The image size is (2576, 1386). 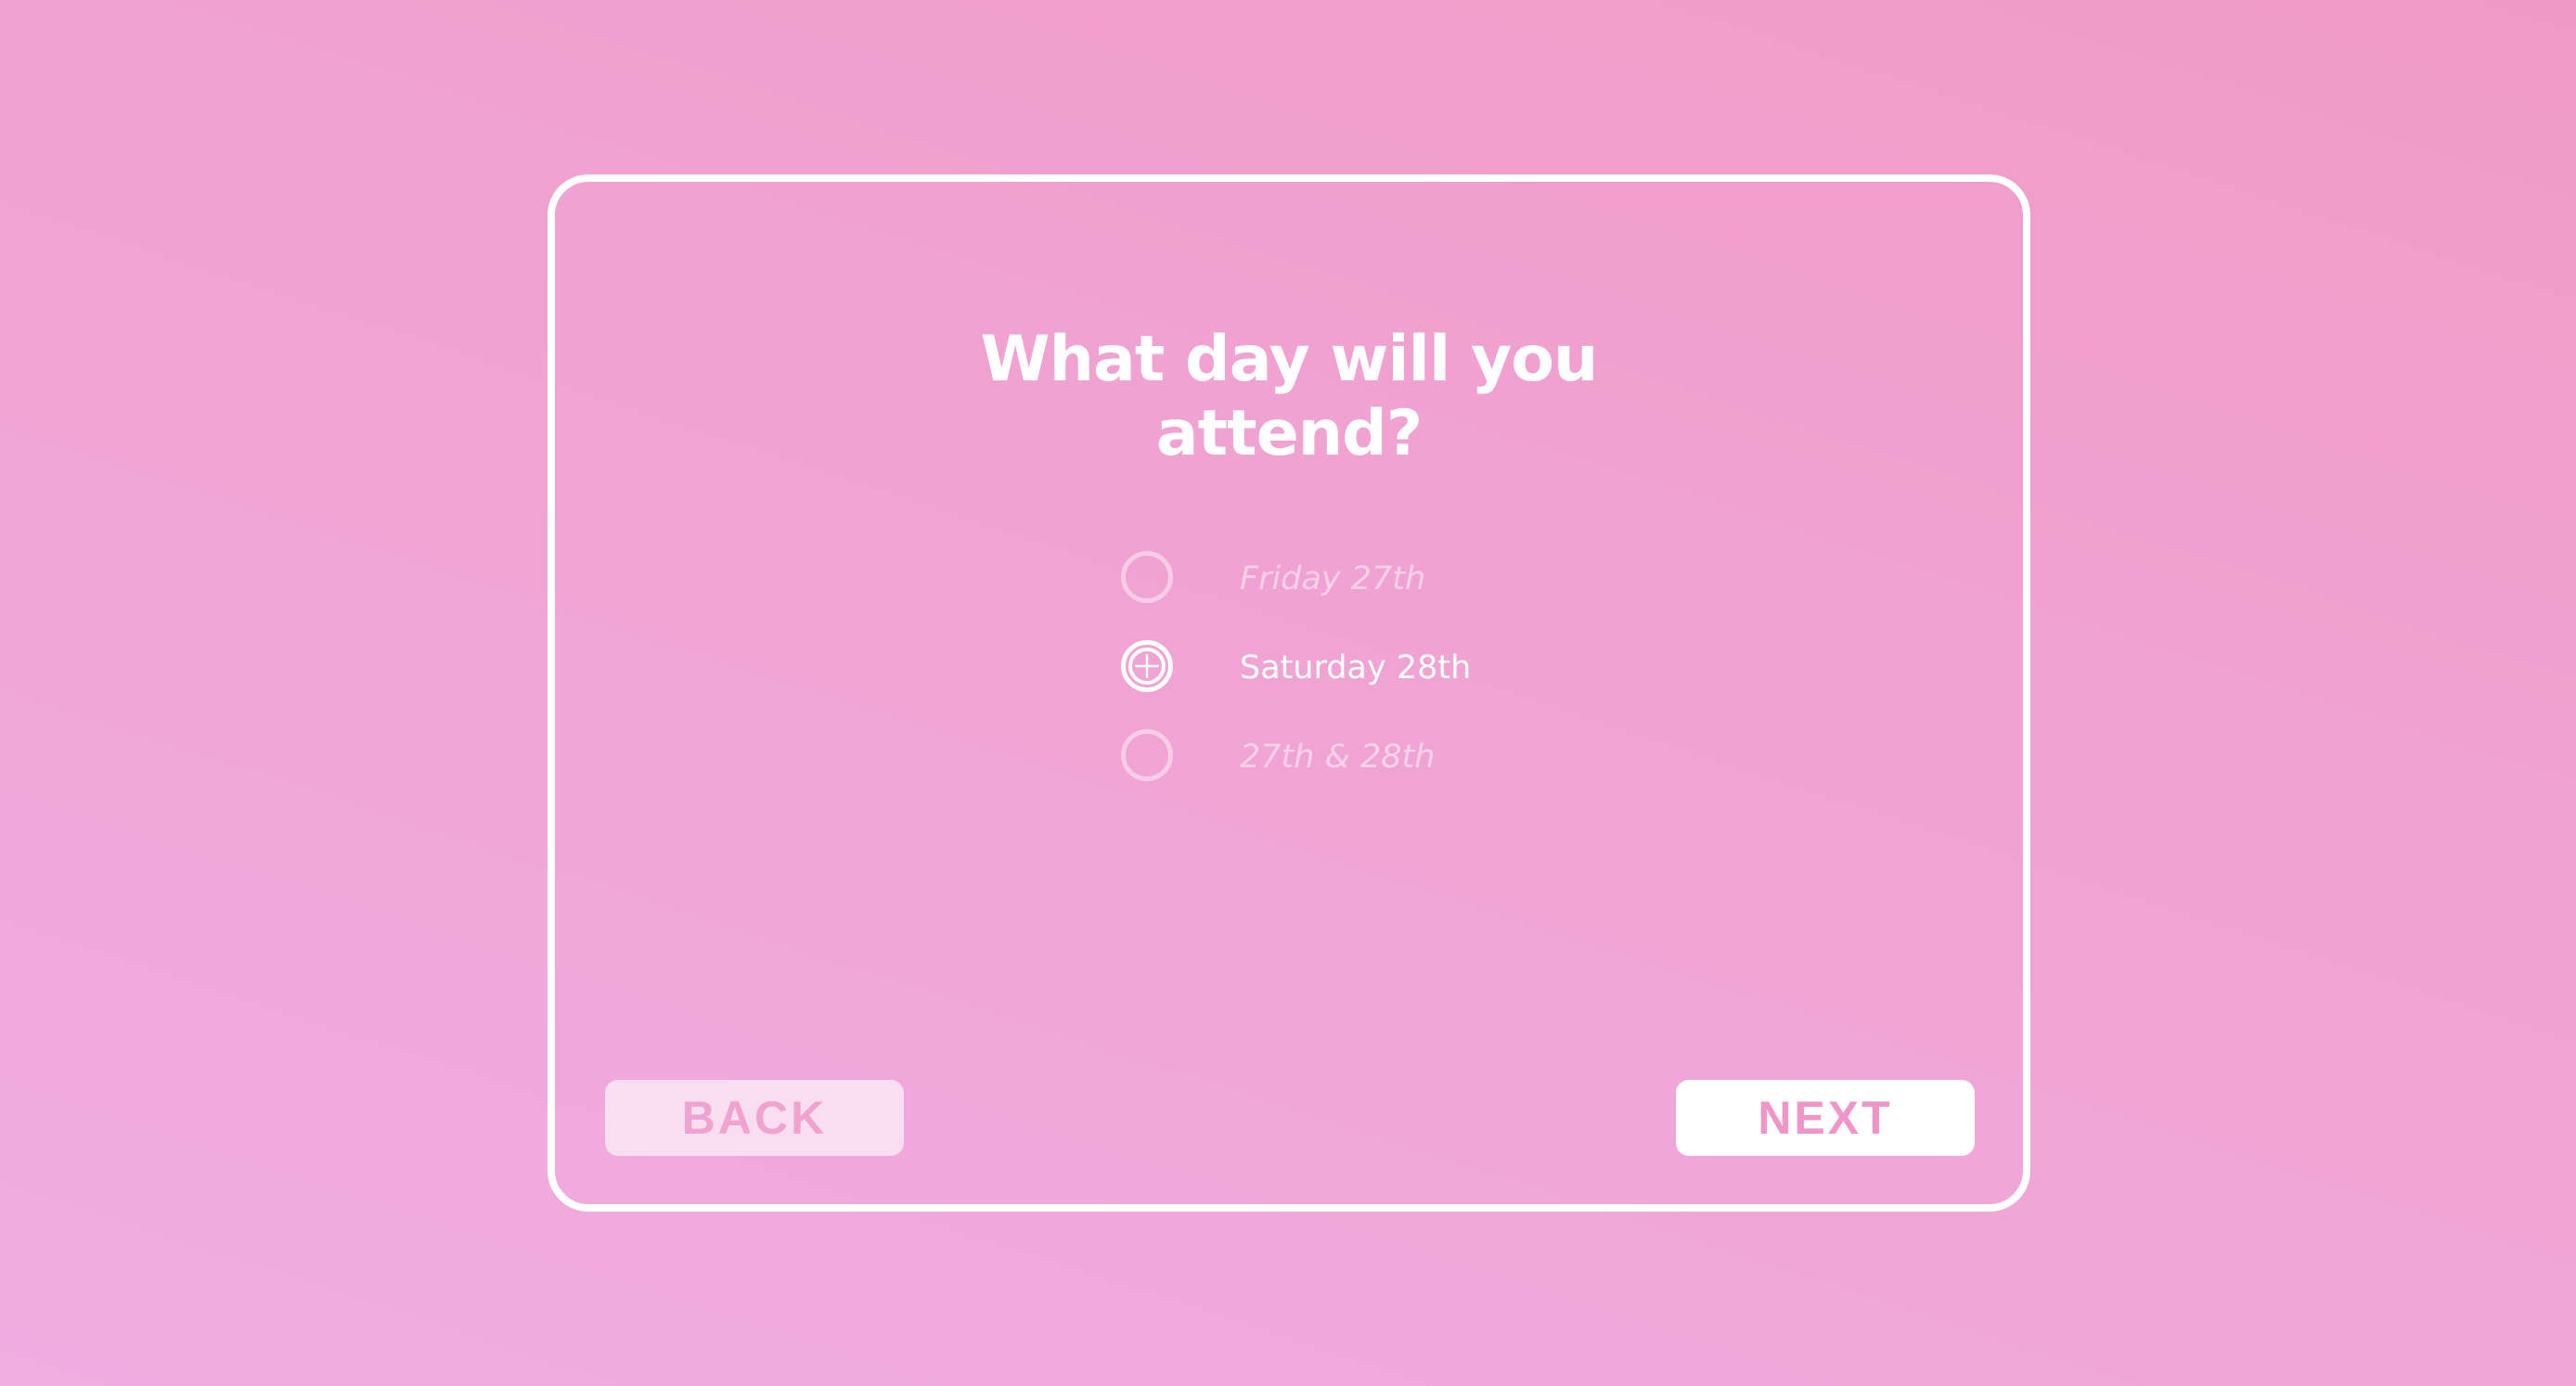 I want to click on next-button: NEXT, so click(x=1825, y=1118).